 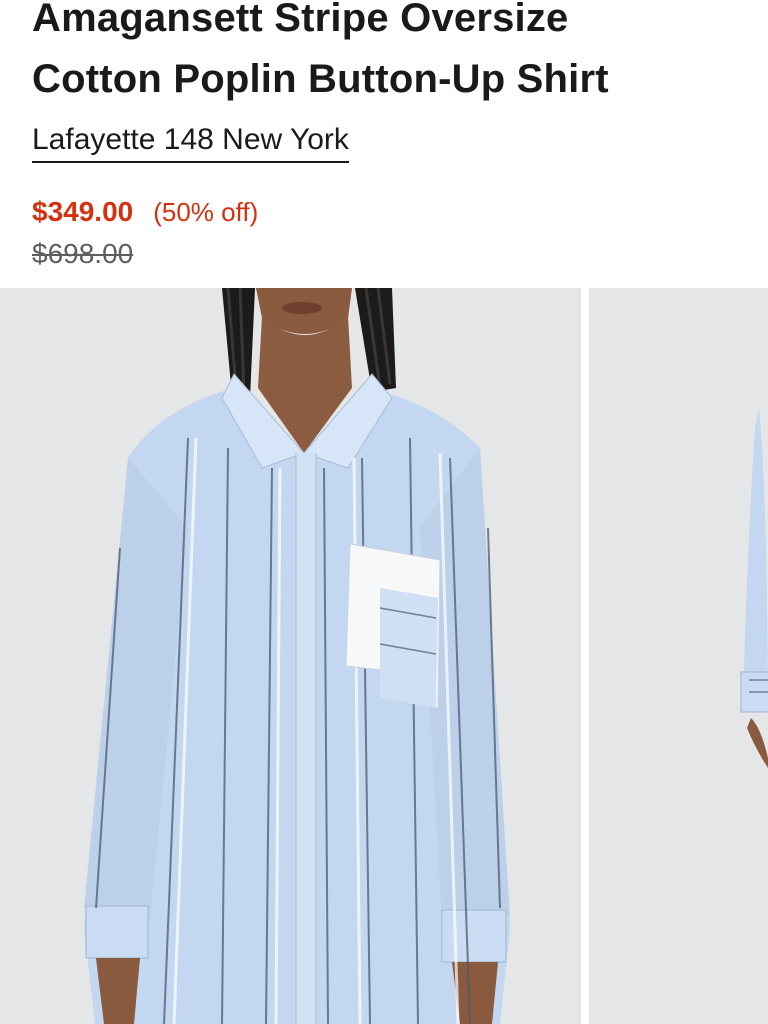 What do you see at coordinates (206, 211) in the screenshot?
I see `discount-label: (50% off)` at bounding box center [206, 211].